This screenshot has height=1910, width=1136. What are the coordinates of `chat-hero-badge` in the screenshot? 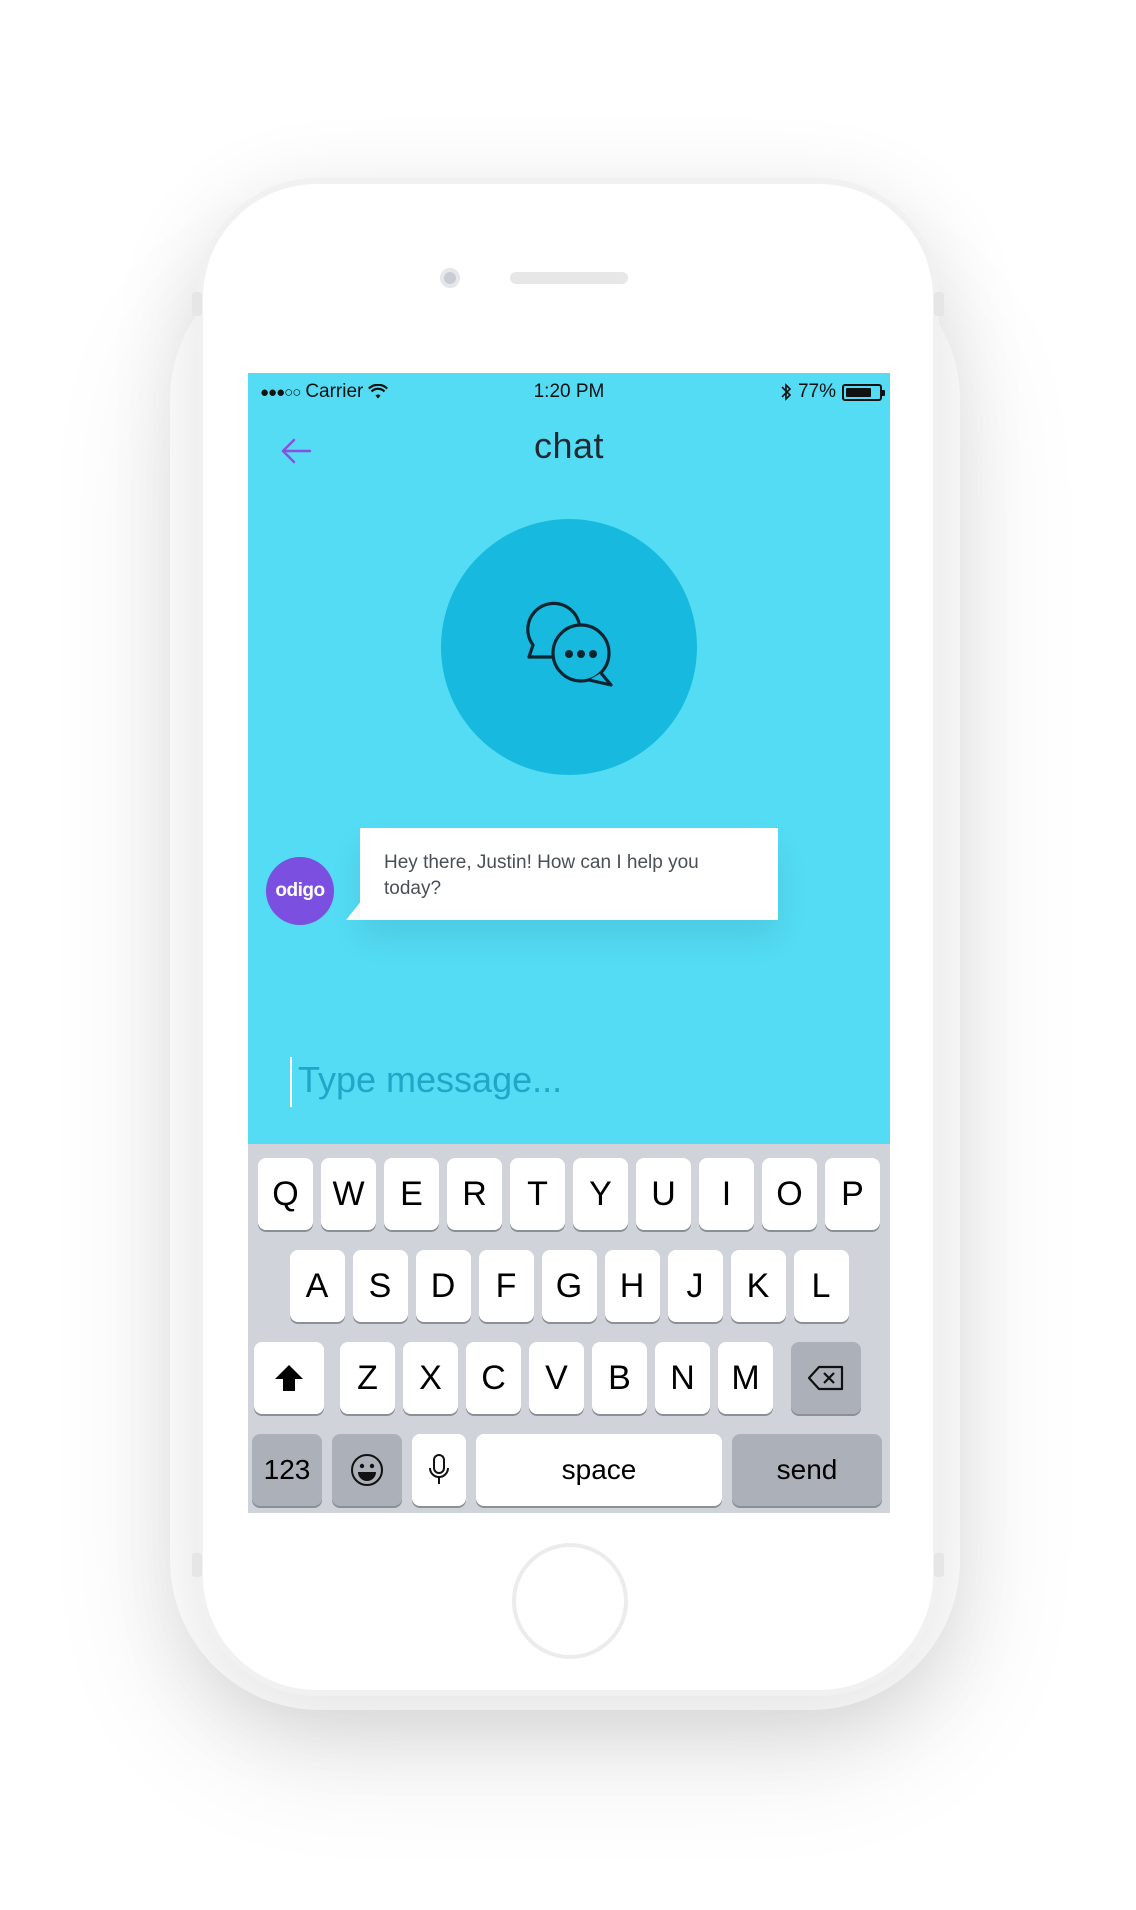 It's located at (569, 647).